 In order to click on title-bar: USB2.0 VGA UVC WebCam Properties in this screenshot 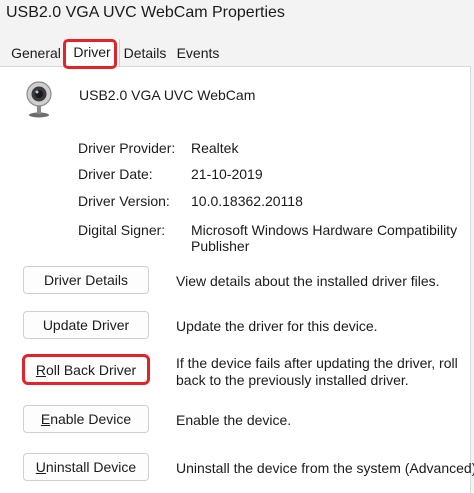, I will do `click(237, 17)`.